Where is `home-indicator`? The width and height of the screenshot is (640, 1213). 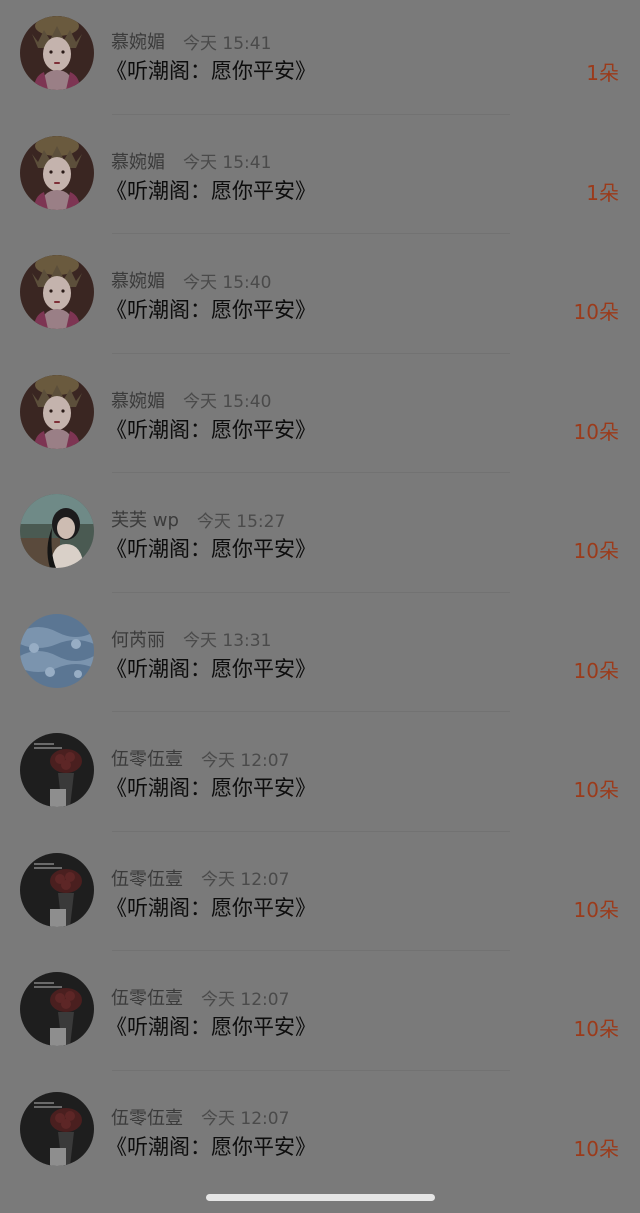 home-indicator is located at coordinates (320, 1197).